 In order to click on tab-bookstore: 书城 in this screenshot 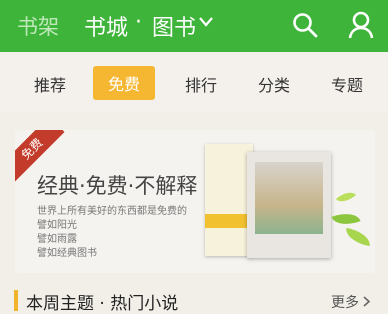, I will do `click(106, 26)`.